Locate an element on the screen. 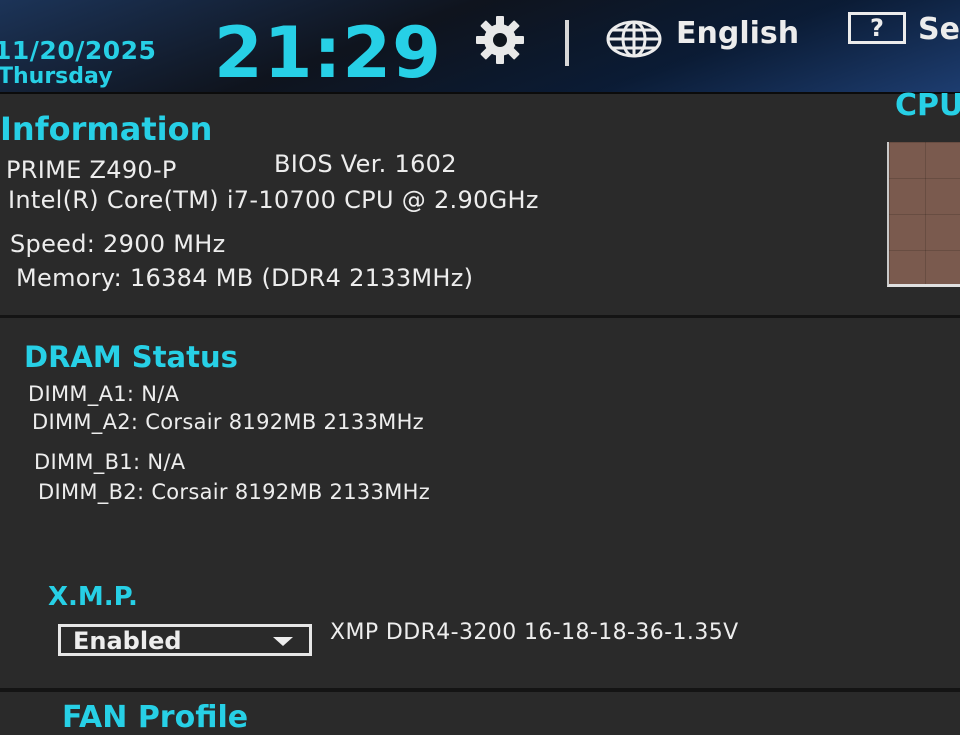 The width and height of the screenshot is (960, 735). globe-icon is located at coordinates (634, 39).